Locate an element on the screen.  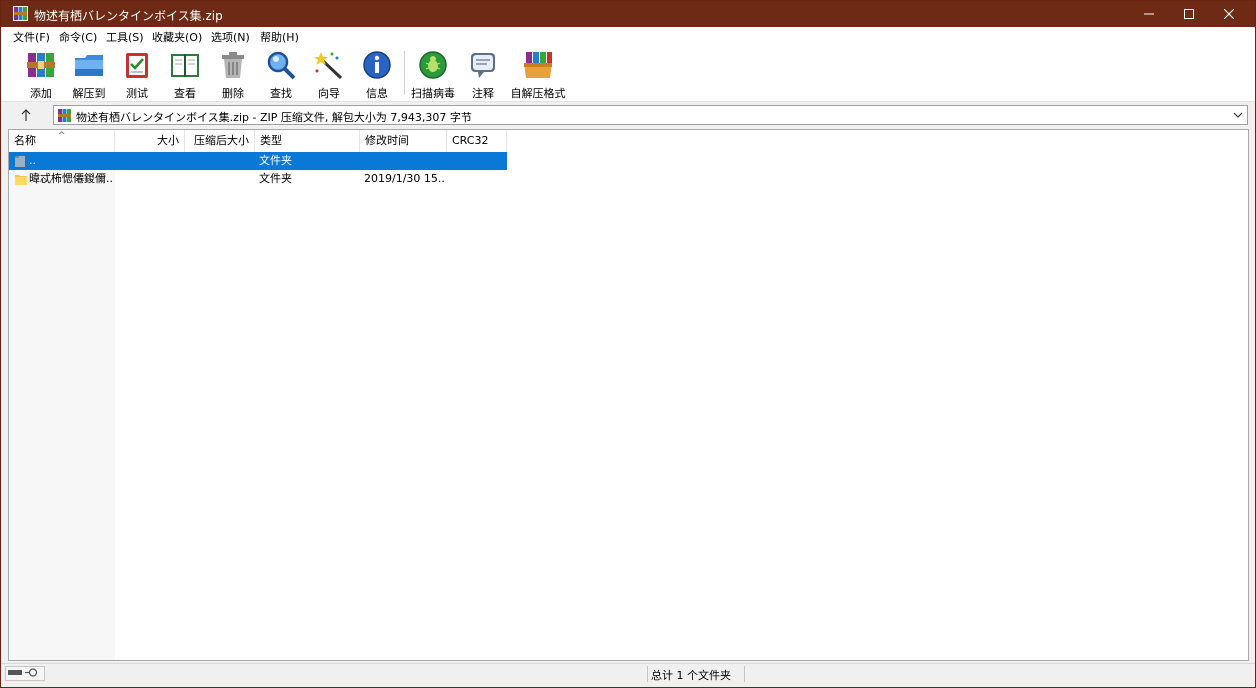
column-header-size: 大小 is located at coordinates (150, 141).